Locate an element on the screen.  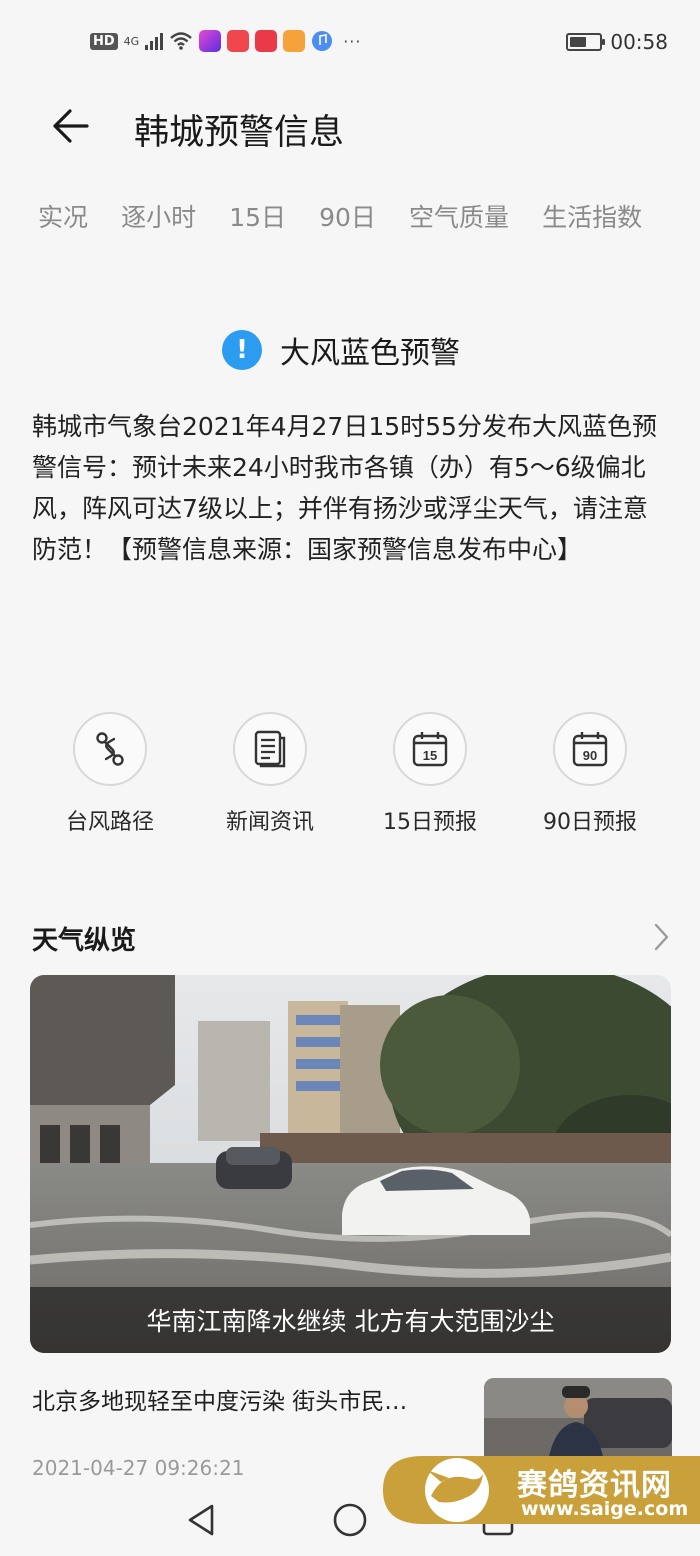
triangle-back-icon is located at coordinates (201, 1520).